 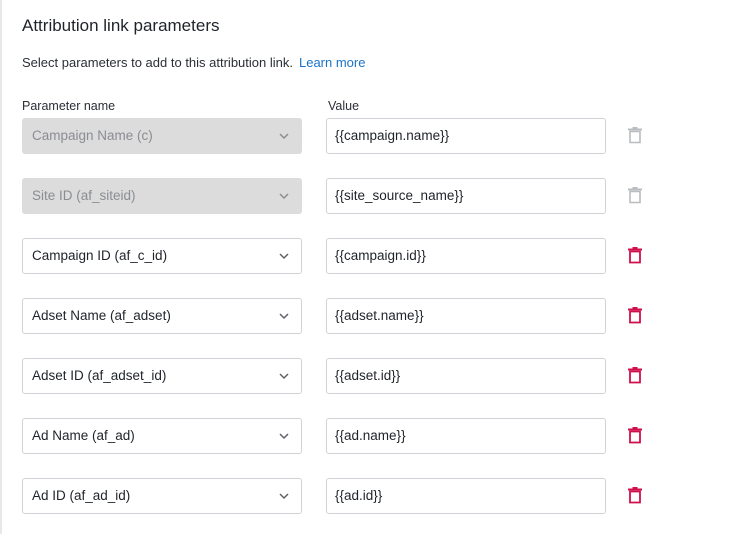 What do you see at coordinates (81, 495) in the screenshot?
I see `parameter-name-text: Ad ID (af_ad_id)` at bounding box center [81, 495].